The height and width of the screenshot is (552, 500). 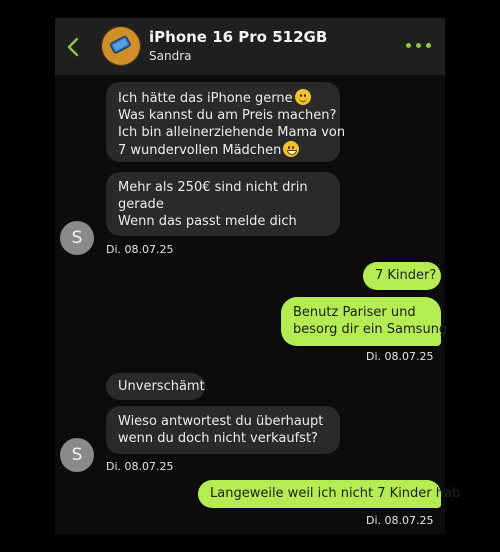 What do you see at coordinates (302, 97) in the screenshot?
I see `slightly-smiling-face-icon` at bounding box center [302, 97].